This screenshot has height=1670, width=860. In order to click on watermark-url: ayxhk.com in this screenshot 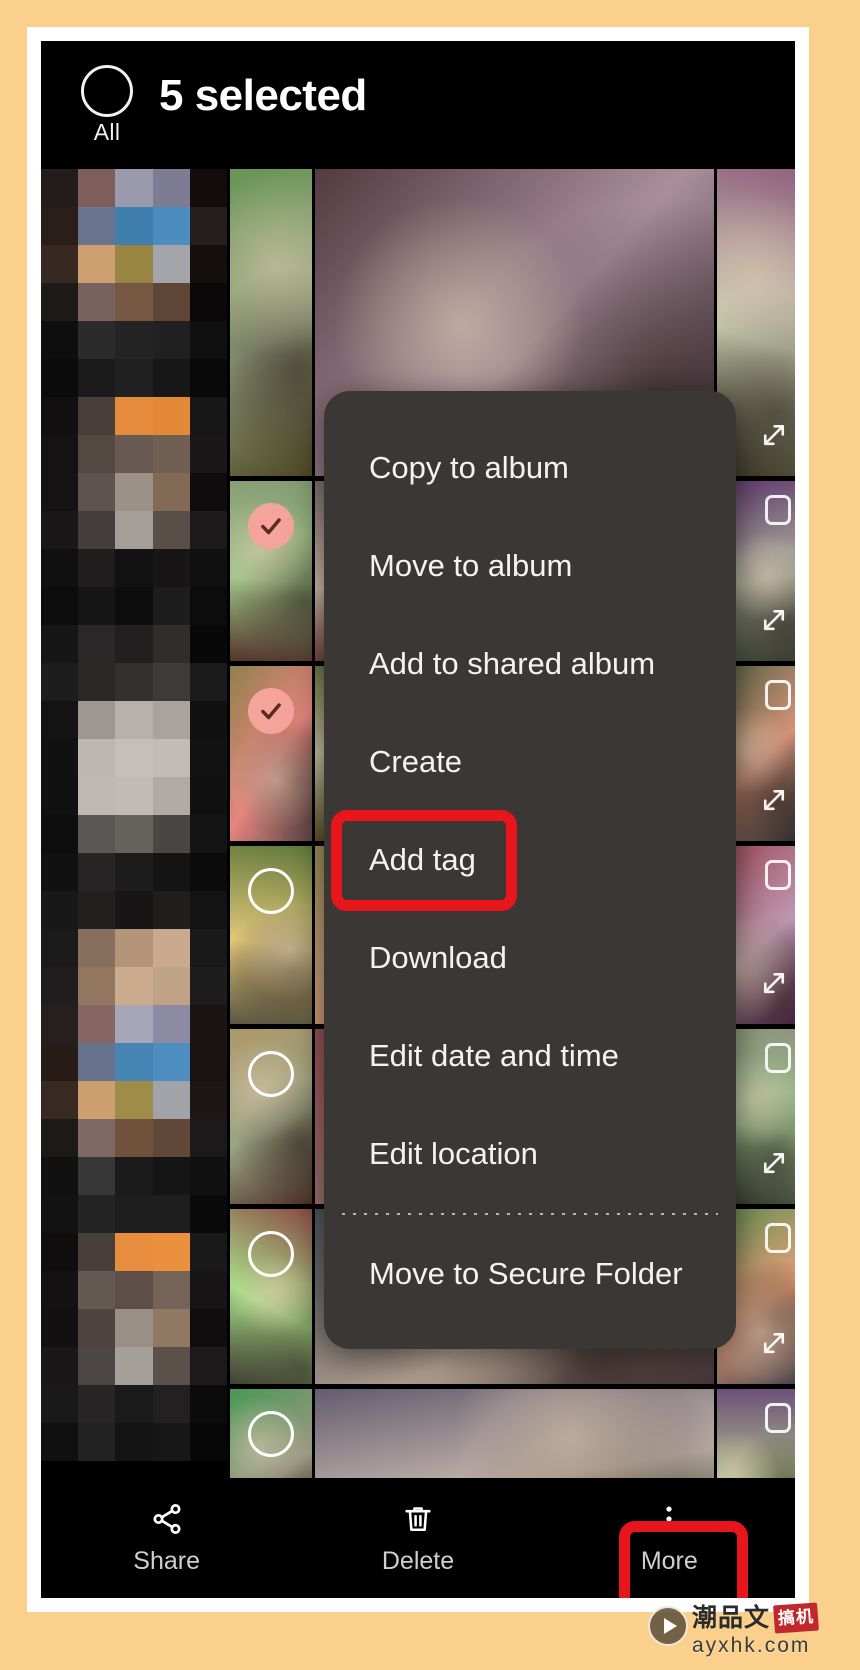, I will do `click(751, 1645)`.